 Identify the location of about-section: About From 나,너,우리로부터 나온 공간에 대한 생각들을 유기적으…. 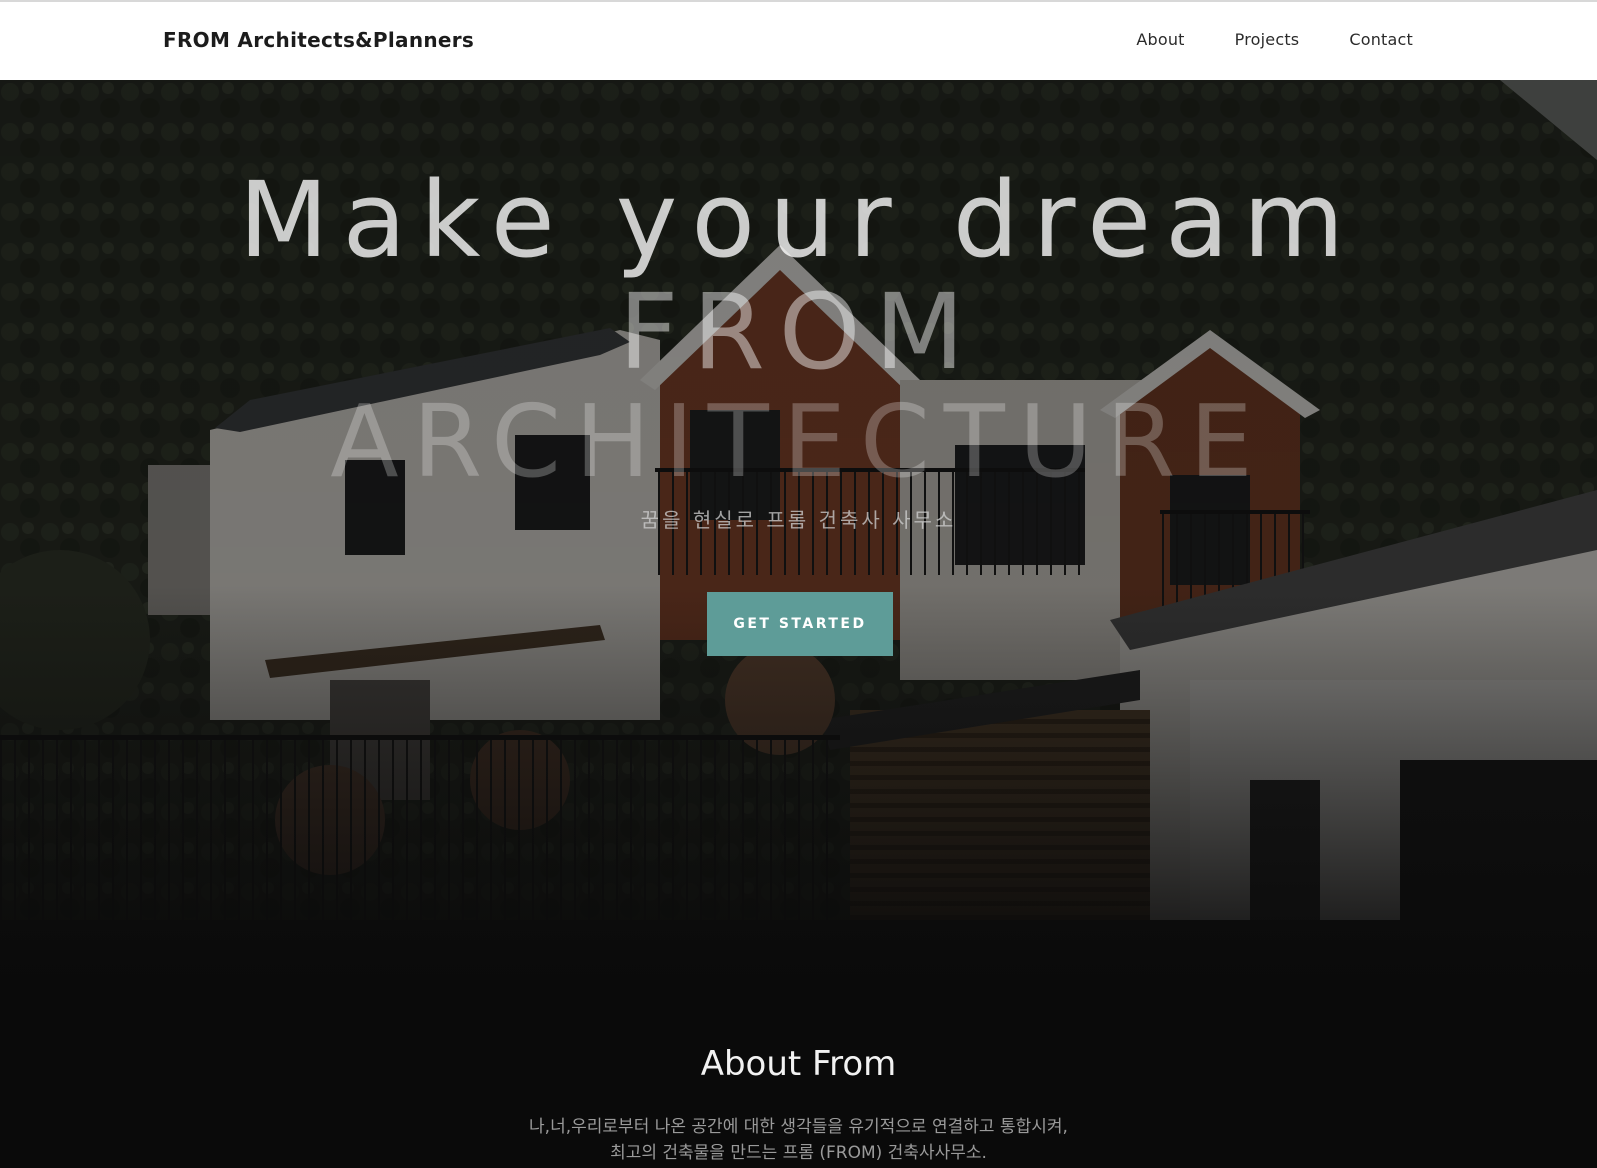
(798, 1084).